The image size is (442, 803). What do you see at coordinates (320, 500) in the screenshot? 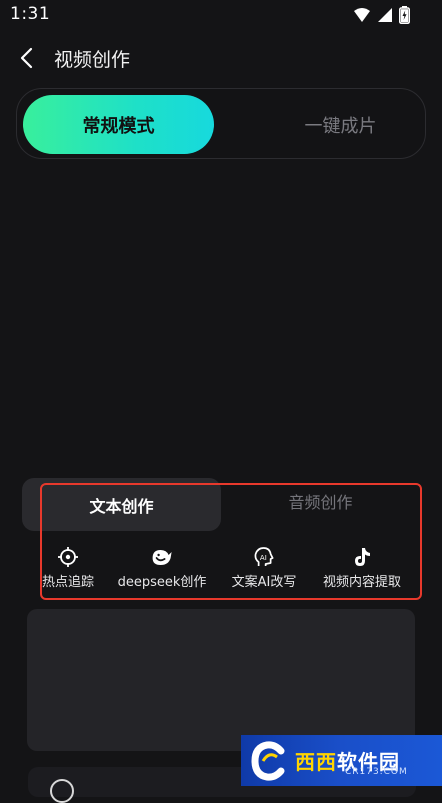
I see `tab-audio-creation: 音频创作` at bounding box center [320, 500].